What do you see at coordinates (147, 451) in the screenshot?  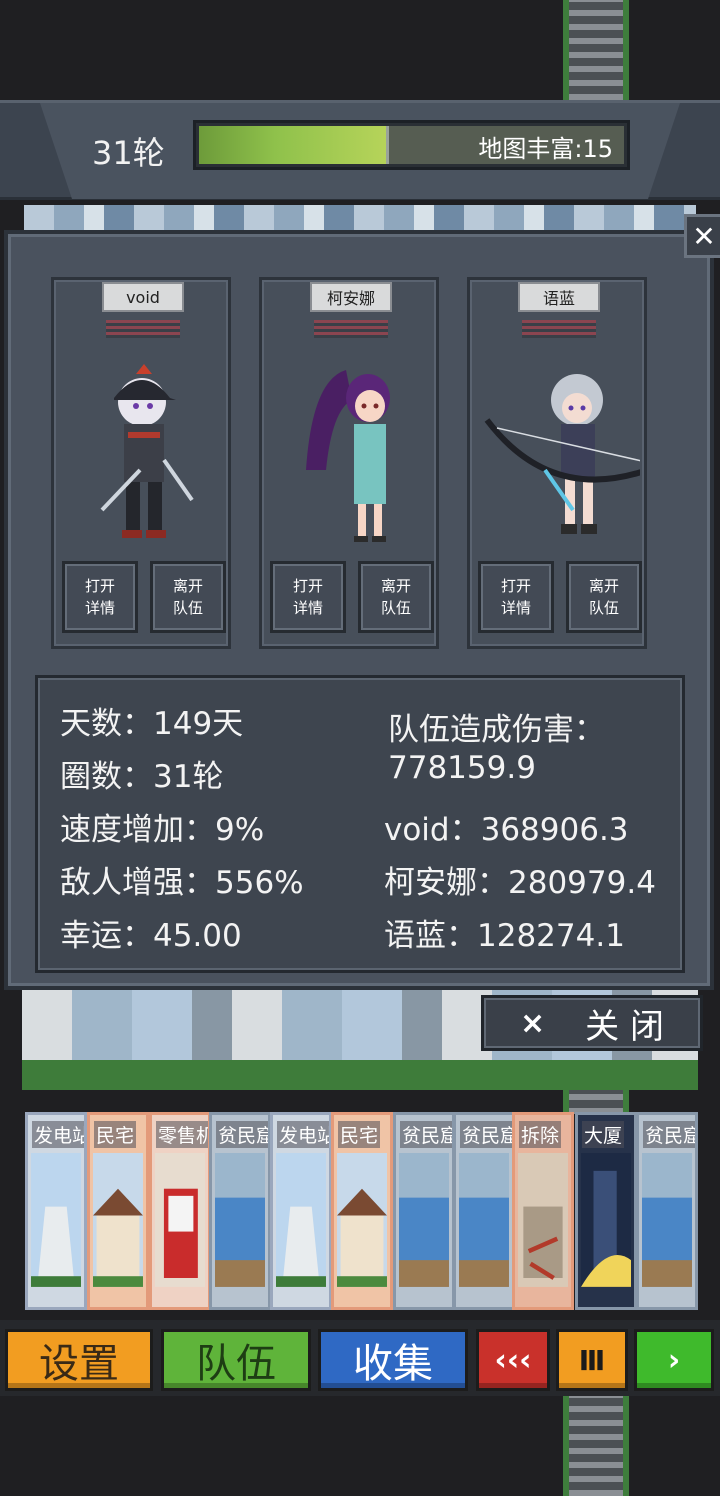 I see `character-sprite-void` at bounding box center [147, 451].